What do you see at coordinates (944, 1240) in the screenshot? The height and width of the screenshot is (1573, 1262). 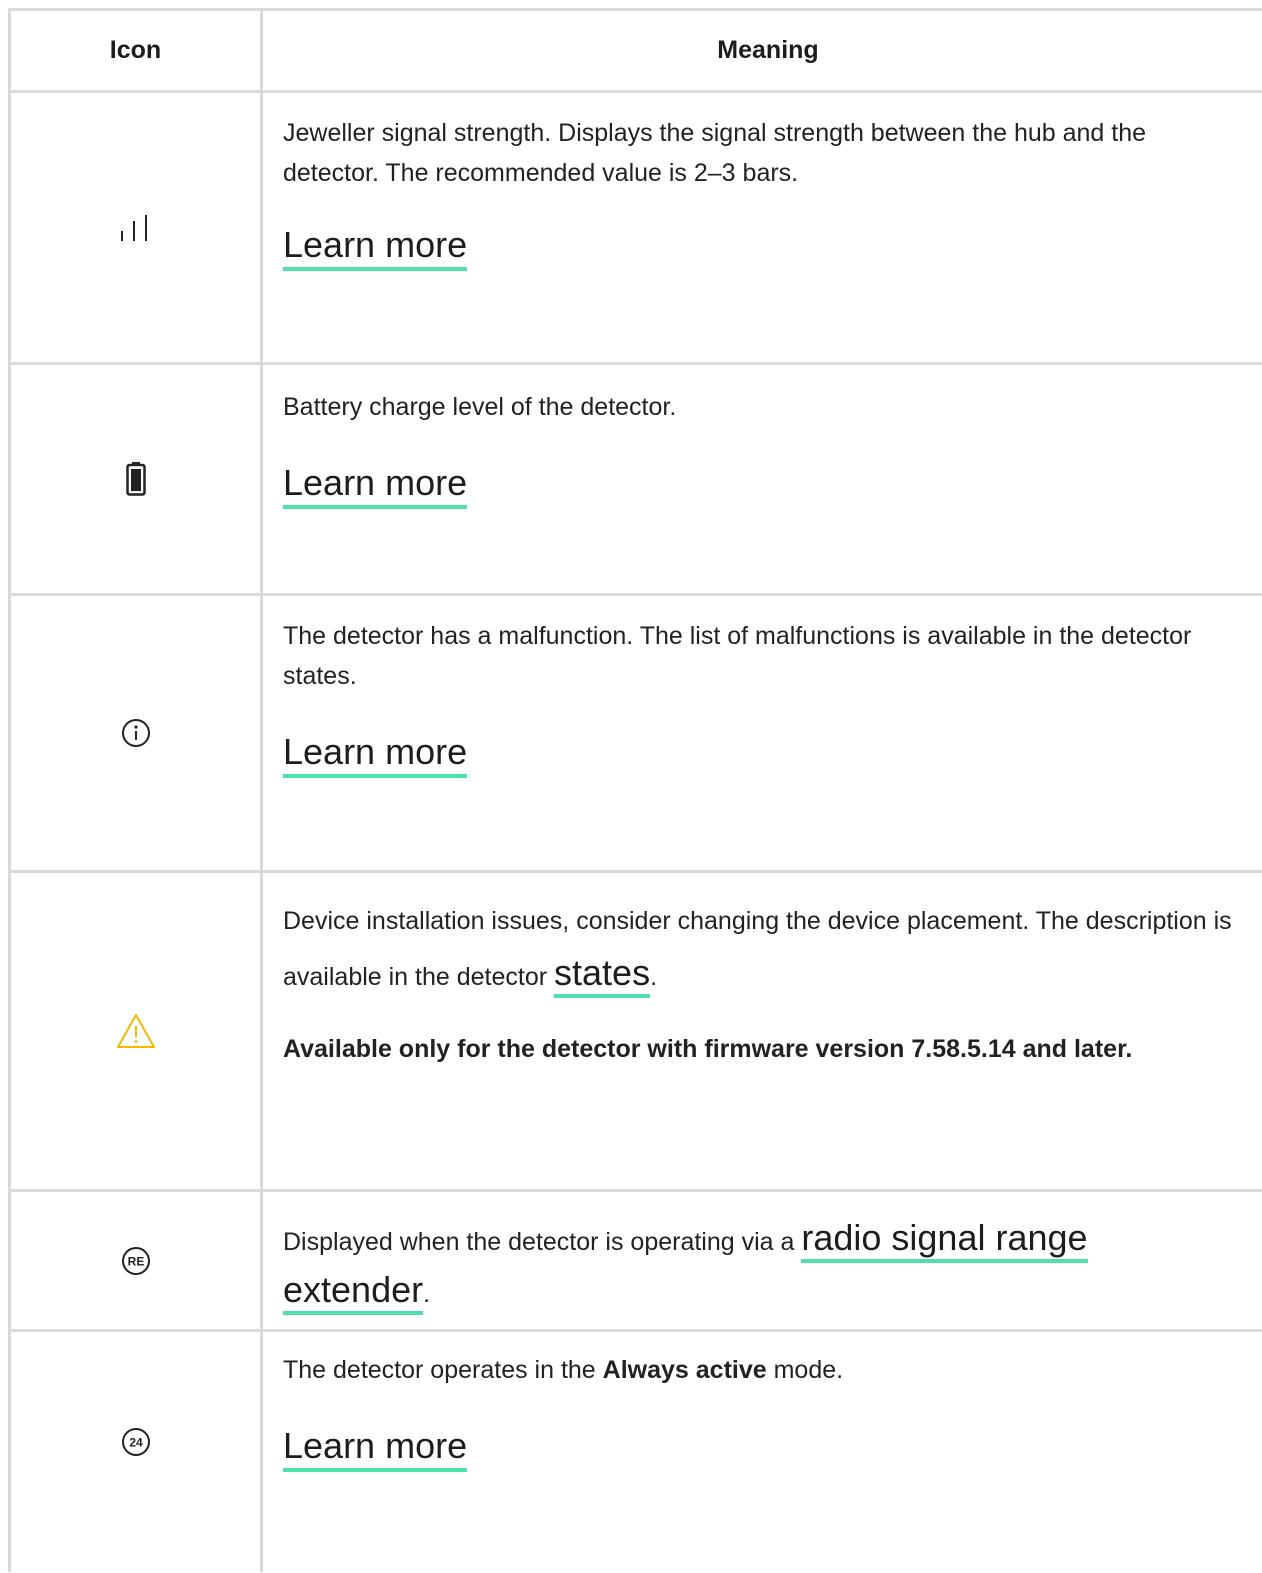 I see `range-extender-link: radio signal range` at bounding box center [944, 1240].